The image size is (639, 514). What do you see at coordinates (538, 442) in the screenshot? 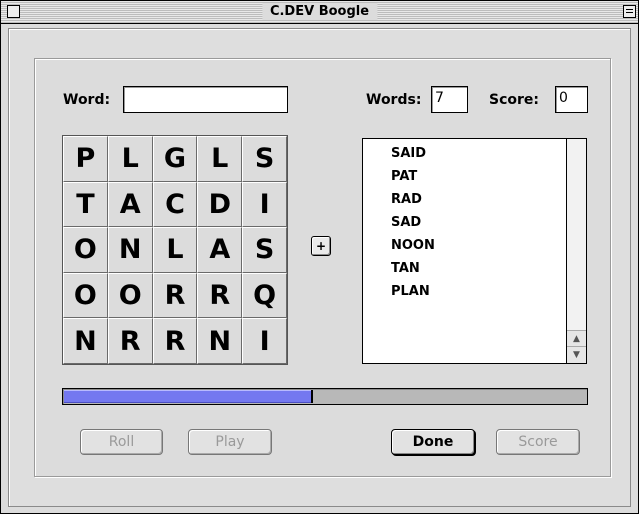
I see `score-button: Score` at bounding box center [538, 442].